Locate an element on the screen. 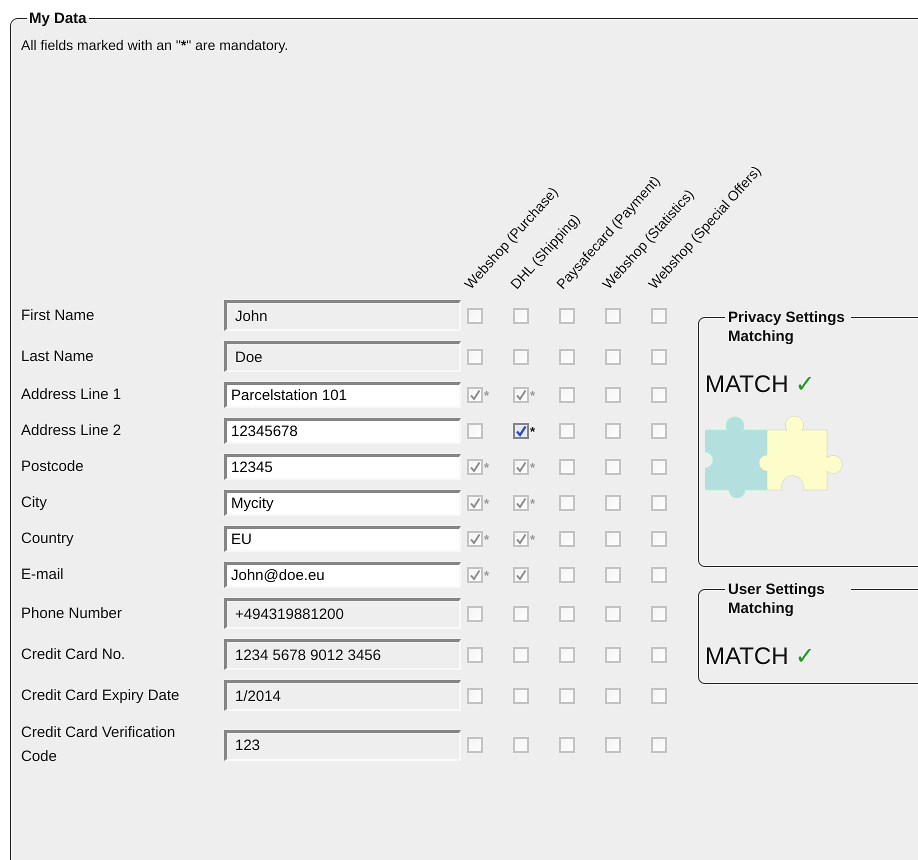 The width and height of the screenshot is (918, 860). panel-title: Privacy Settings Matching is located at coordinates (788, 327).